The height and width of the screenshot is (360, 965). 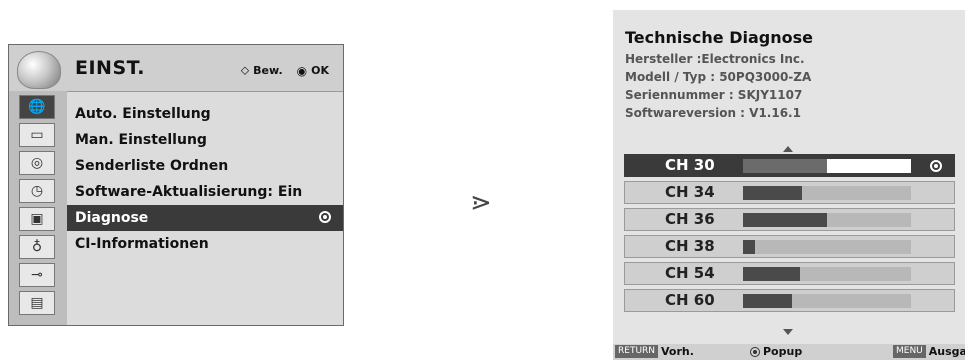 I want to click on menu-item-label: Diagnose, so click(x=112, y=218).